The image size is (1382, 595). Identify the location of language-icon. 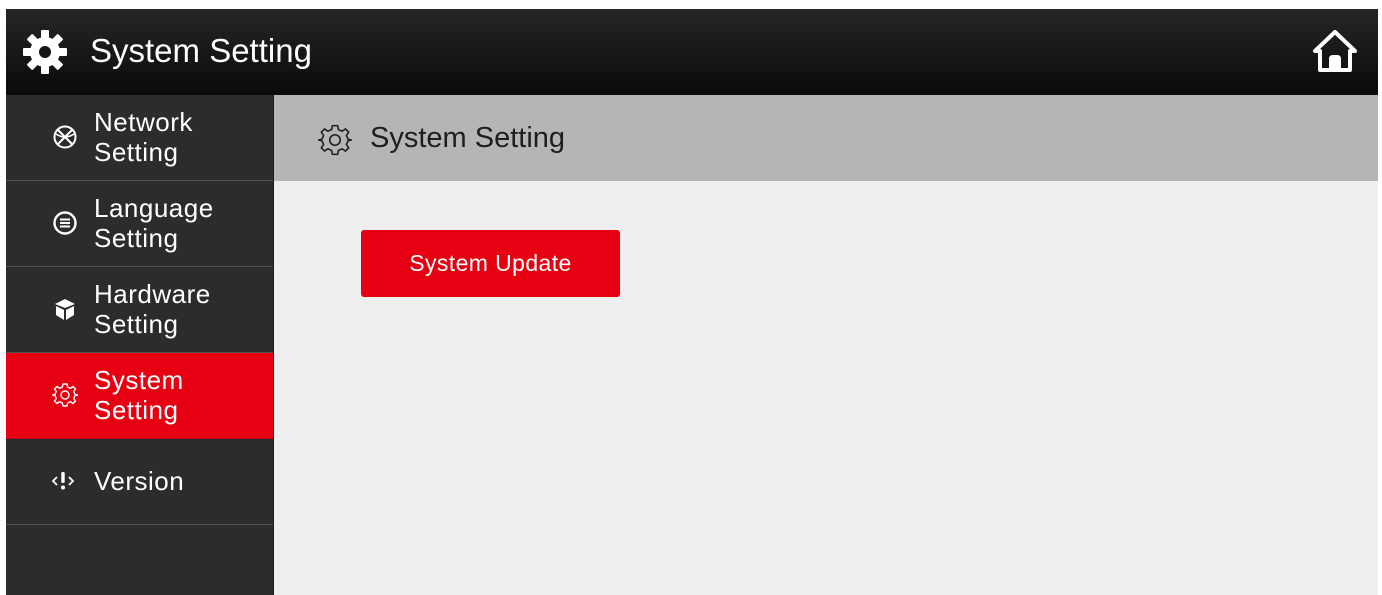
(65, 223).